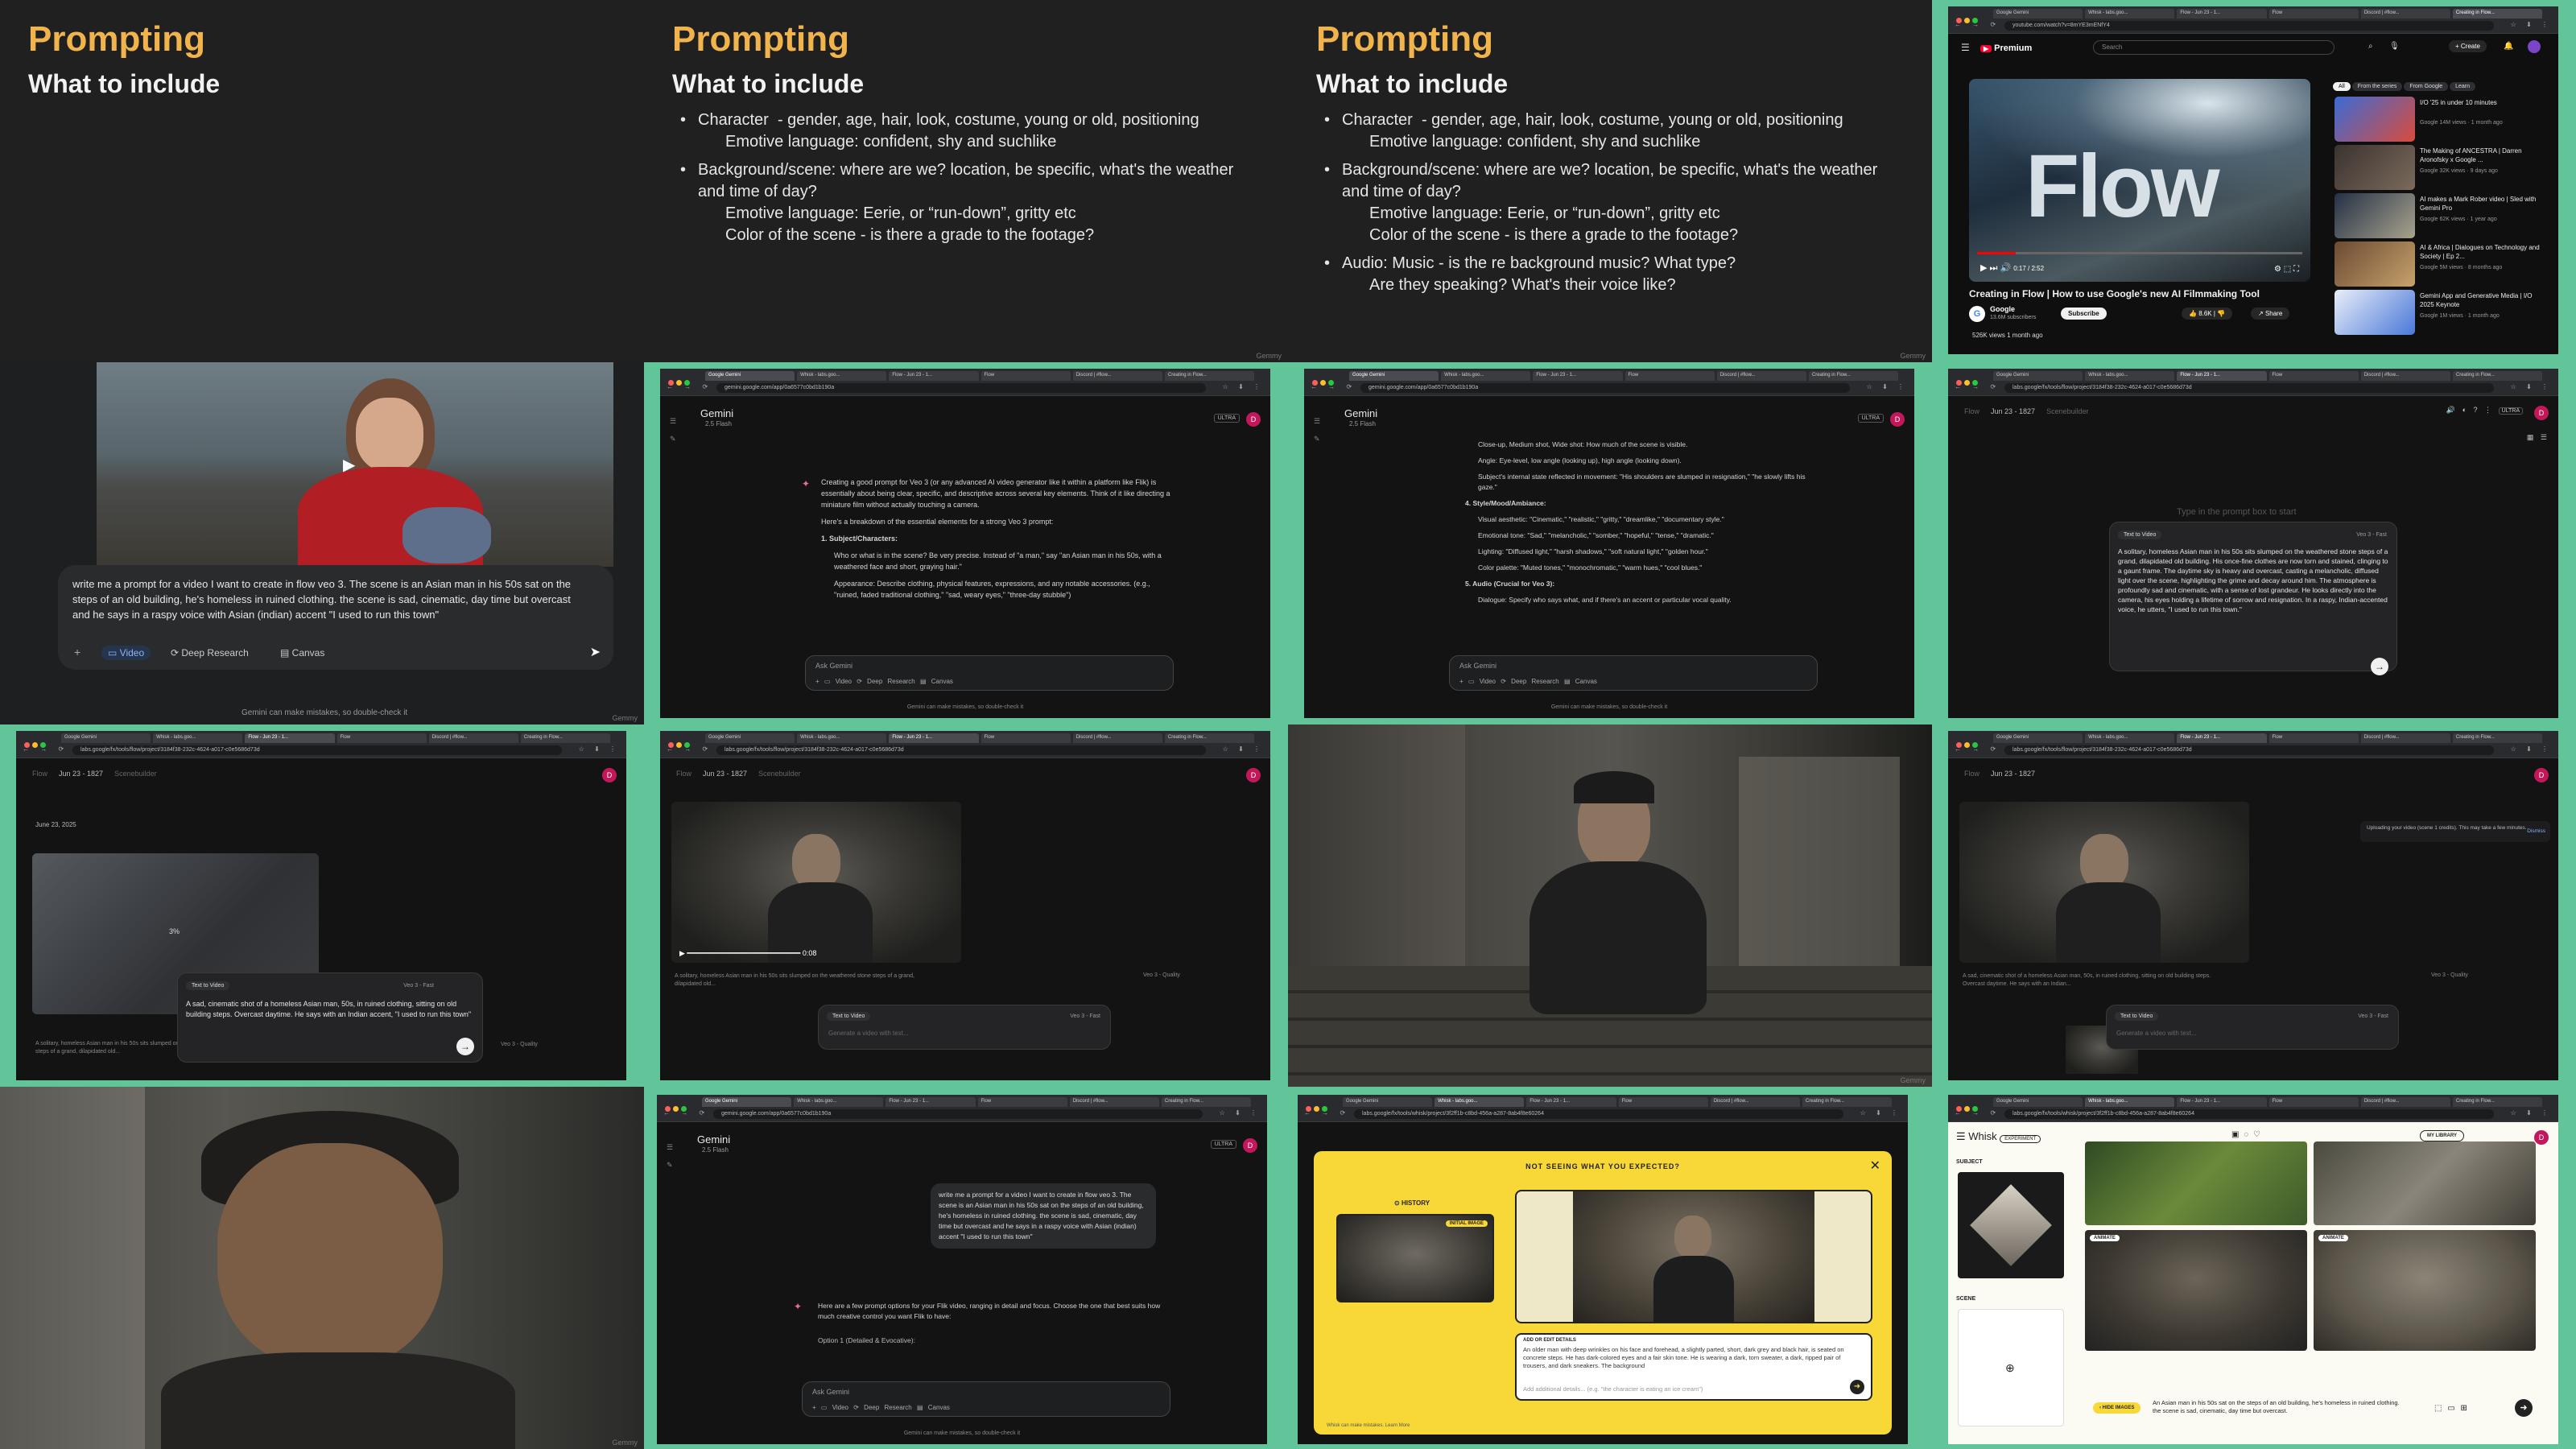 The width and height of the screenshot is (2576, 1449). I want to click on result-image, so click(2425, 1183).